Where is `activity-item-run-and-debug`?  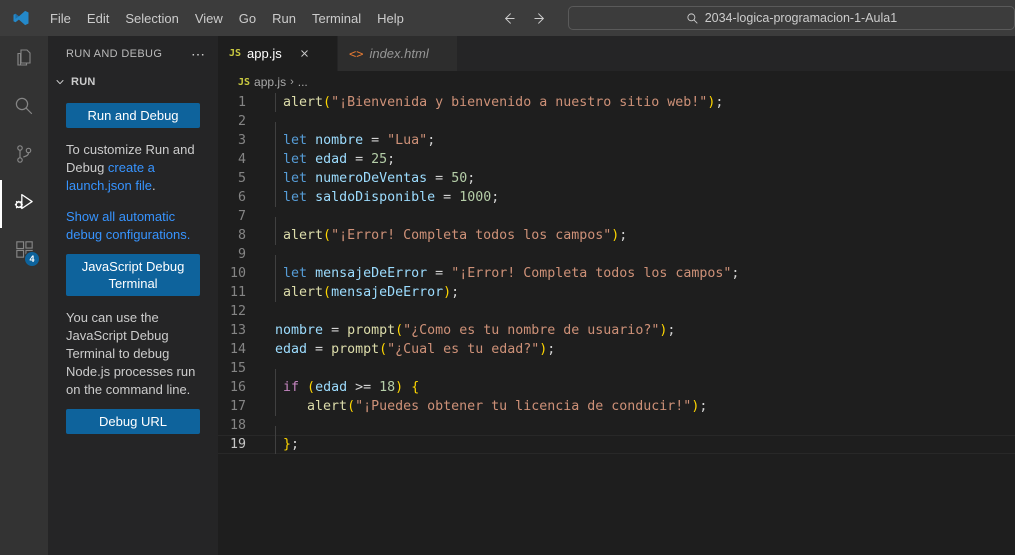 activity-item-run-and-debug is located at coordinates (24, 204).